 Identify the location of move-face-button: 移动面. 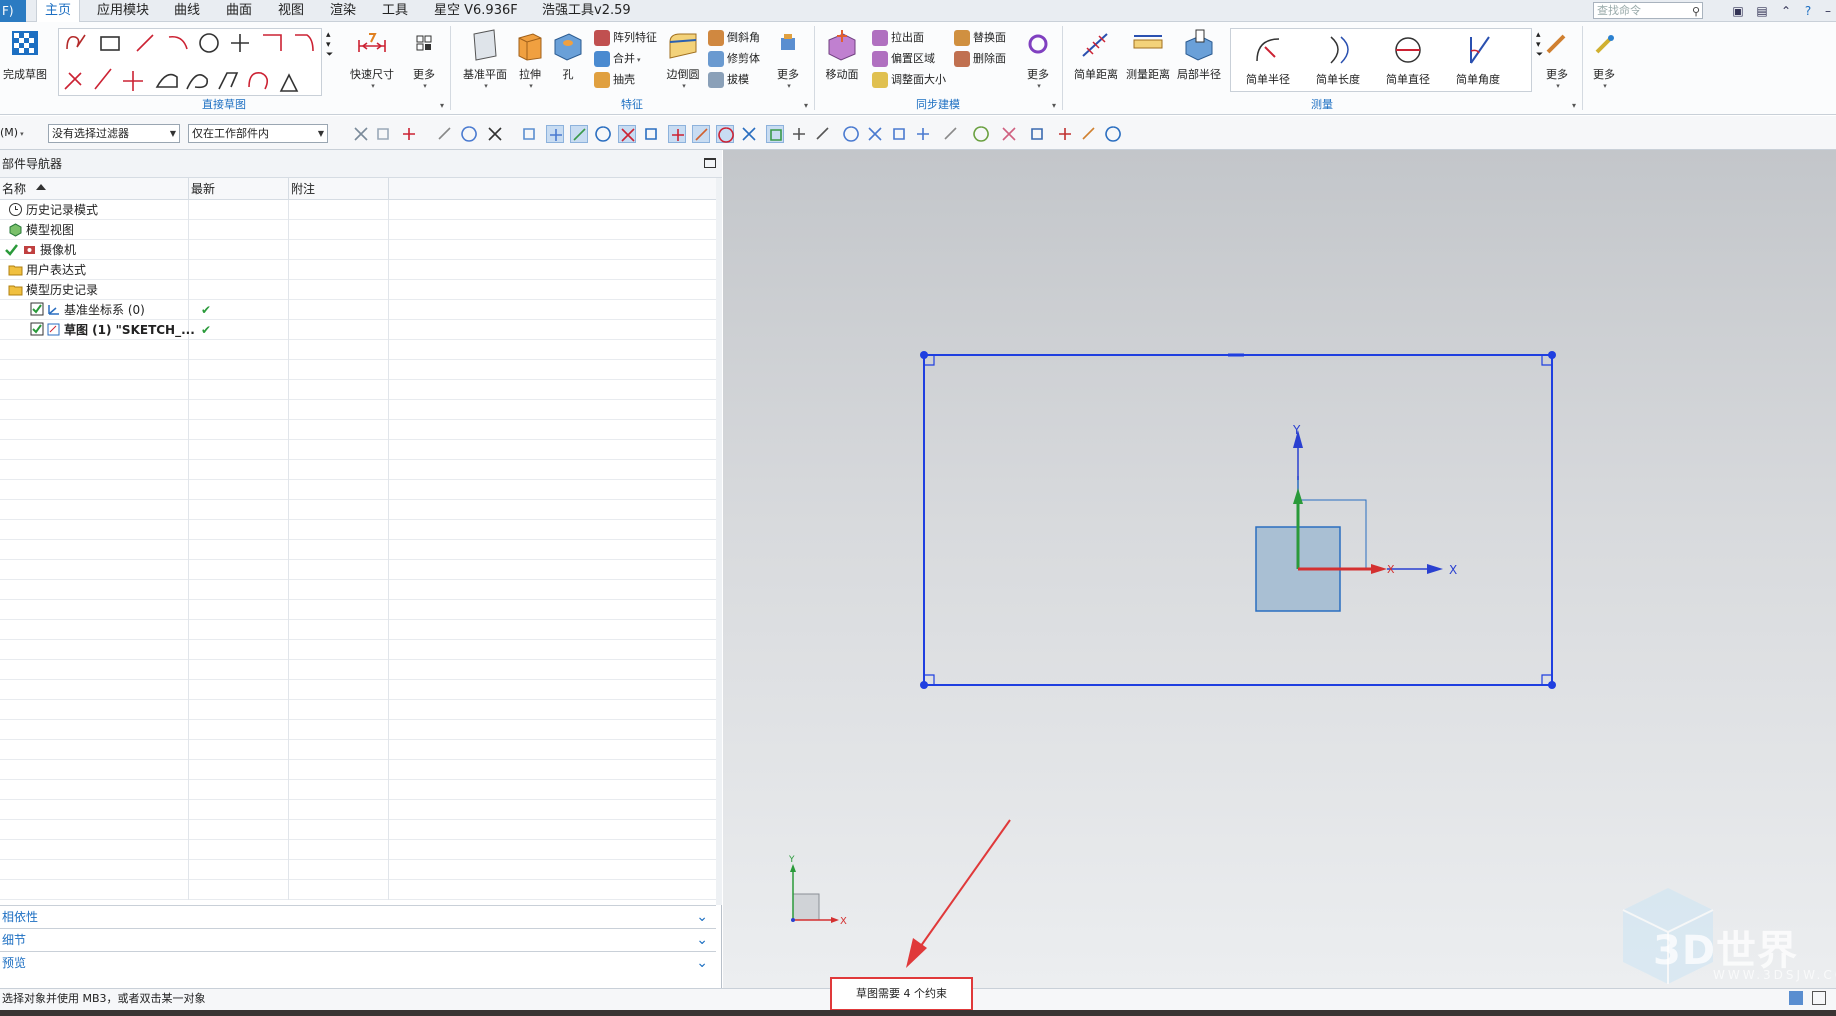
(842, 55).